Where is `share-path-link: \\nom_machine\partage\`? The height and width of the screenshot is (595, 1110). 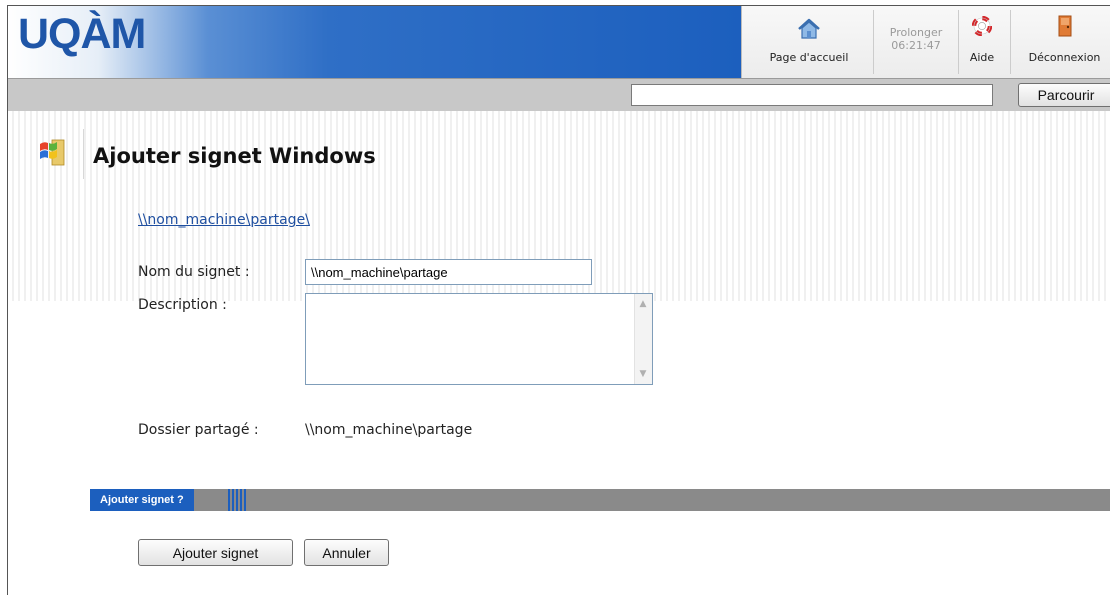
share-path-link: \\nom_machine\partage\ is located at coordinates (224, 220).